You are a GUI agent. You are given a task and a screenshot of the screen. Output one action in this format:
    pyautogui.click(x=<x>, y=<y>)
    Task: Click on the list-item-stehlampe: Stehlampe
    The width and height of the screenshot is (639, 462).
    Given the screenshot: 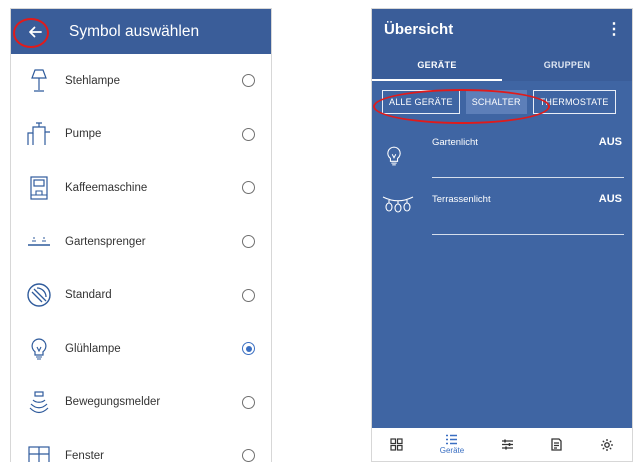 What is the action you would take?
    pyautogui.click(x=141, y=81)
    